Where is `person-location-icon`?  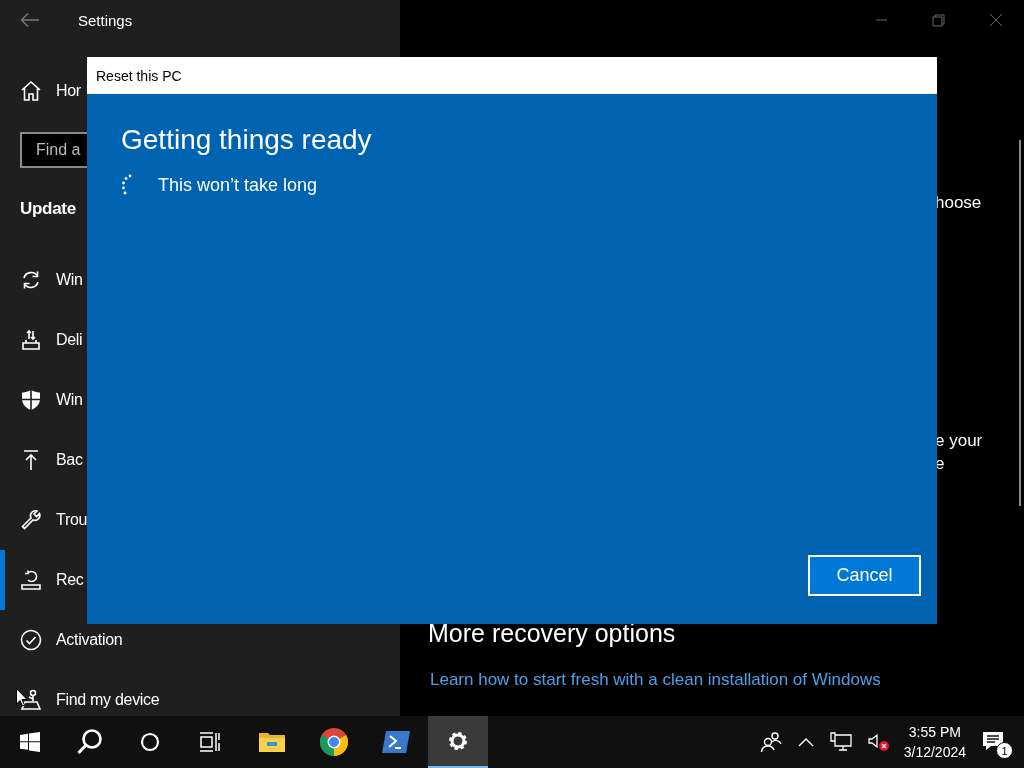
person-location-icon is located at coordinates (31, 700).